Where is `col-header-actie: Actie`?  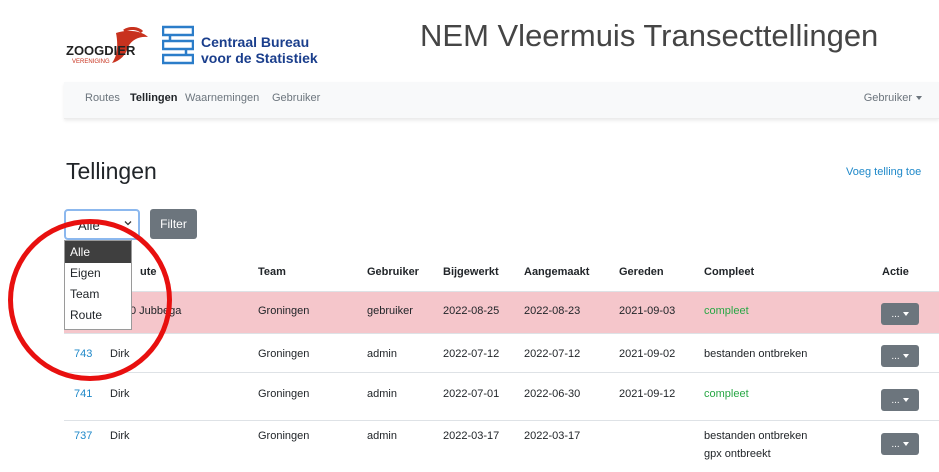
col-header-actie: Actie is located at coordinates (895, 272).